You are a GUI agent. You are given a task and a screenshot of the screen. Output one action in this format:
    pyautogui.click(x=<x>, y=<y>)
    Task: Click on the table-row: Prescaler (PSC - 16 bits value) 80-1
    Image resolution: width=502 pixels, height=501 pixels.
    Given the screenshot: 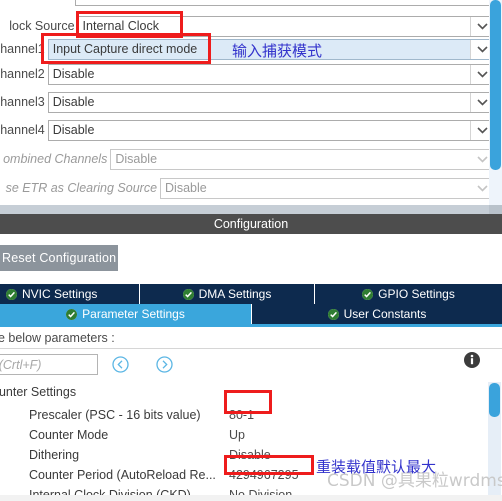 What is the action you would take?
    pyautogui.click(x=244, y=415)
    